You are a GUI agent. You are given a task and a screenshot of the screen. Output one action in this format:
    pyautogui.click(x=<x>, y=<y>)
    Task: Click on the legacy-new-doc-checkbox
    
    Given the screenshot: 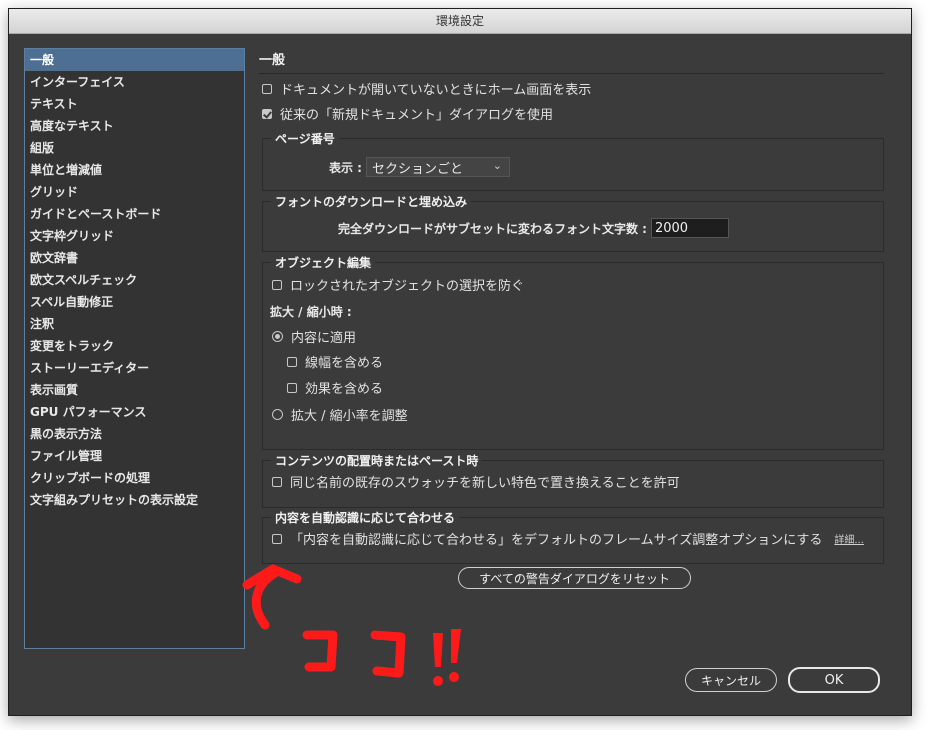 What is the action you would take?
    pyautogui.click(x=267, y=113)
    